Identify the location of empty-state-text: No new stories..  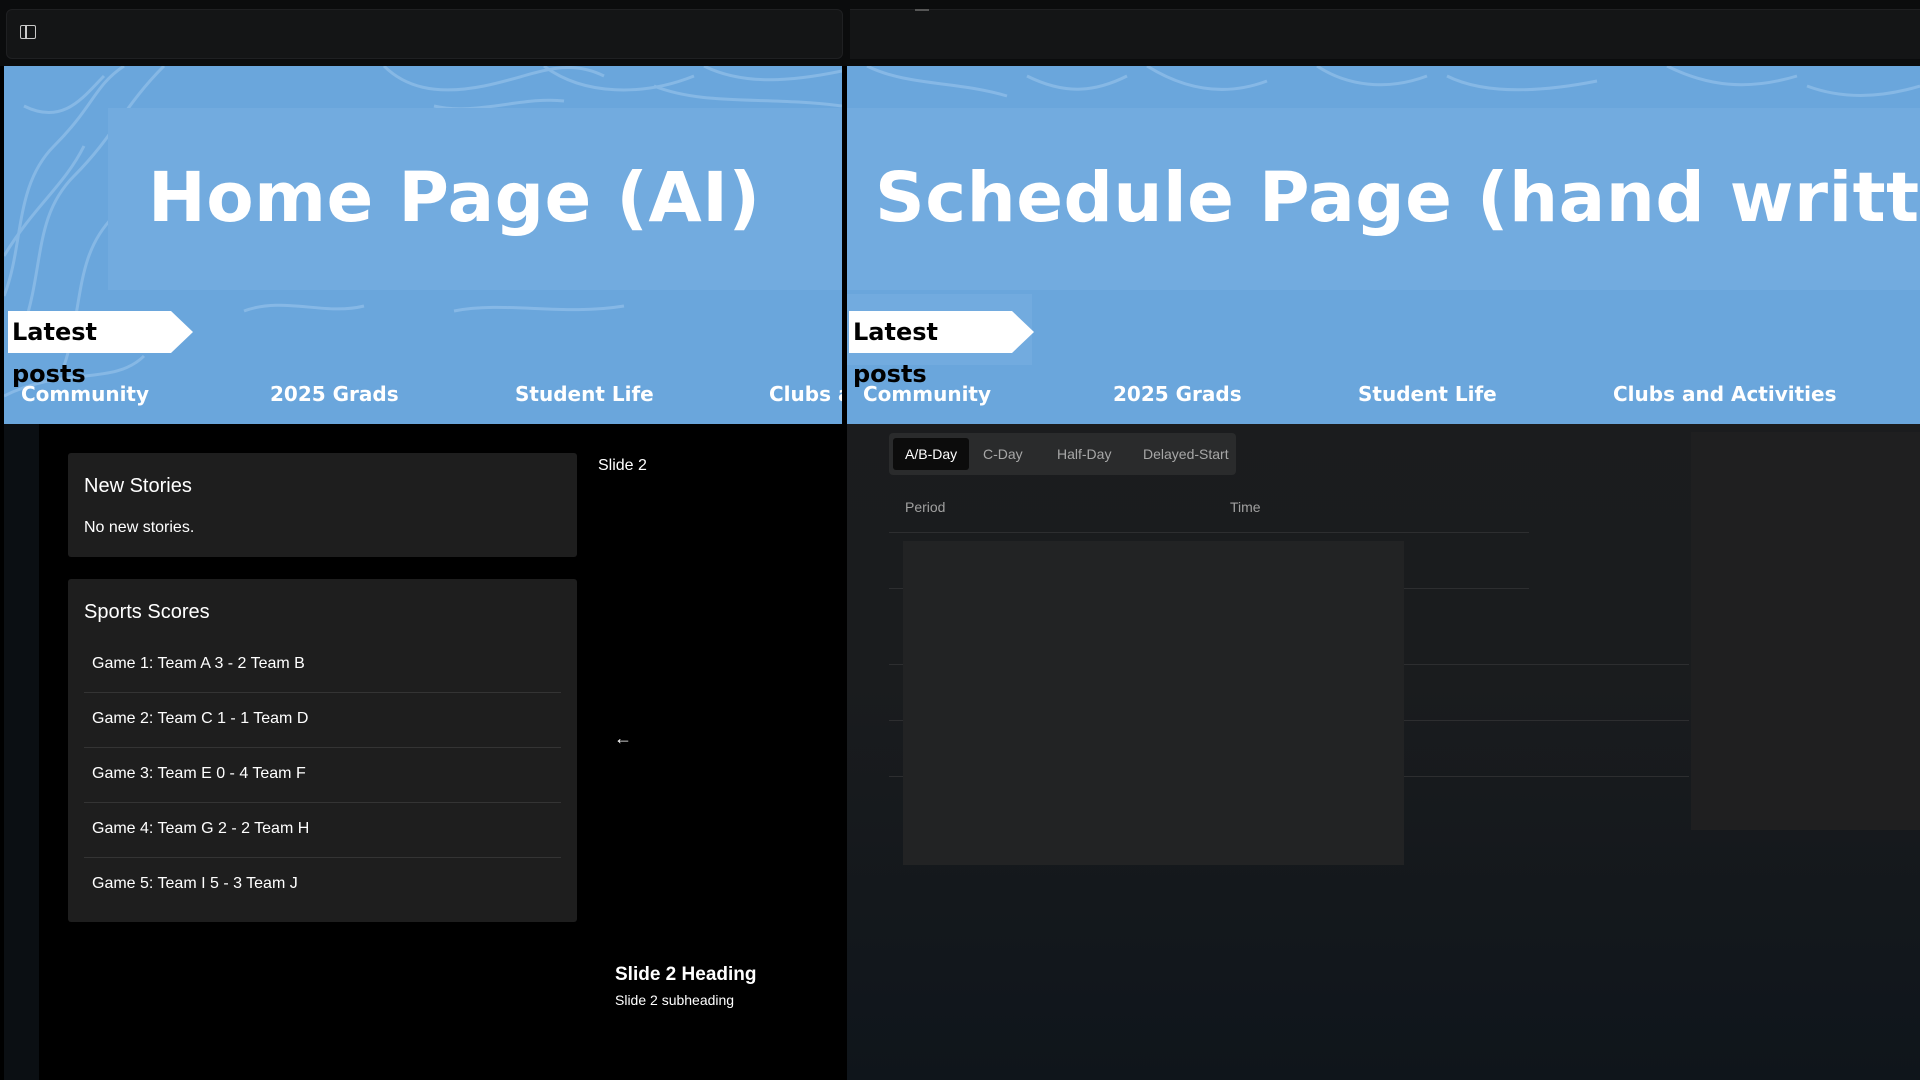
(139, 527).